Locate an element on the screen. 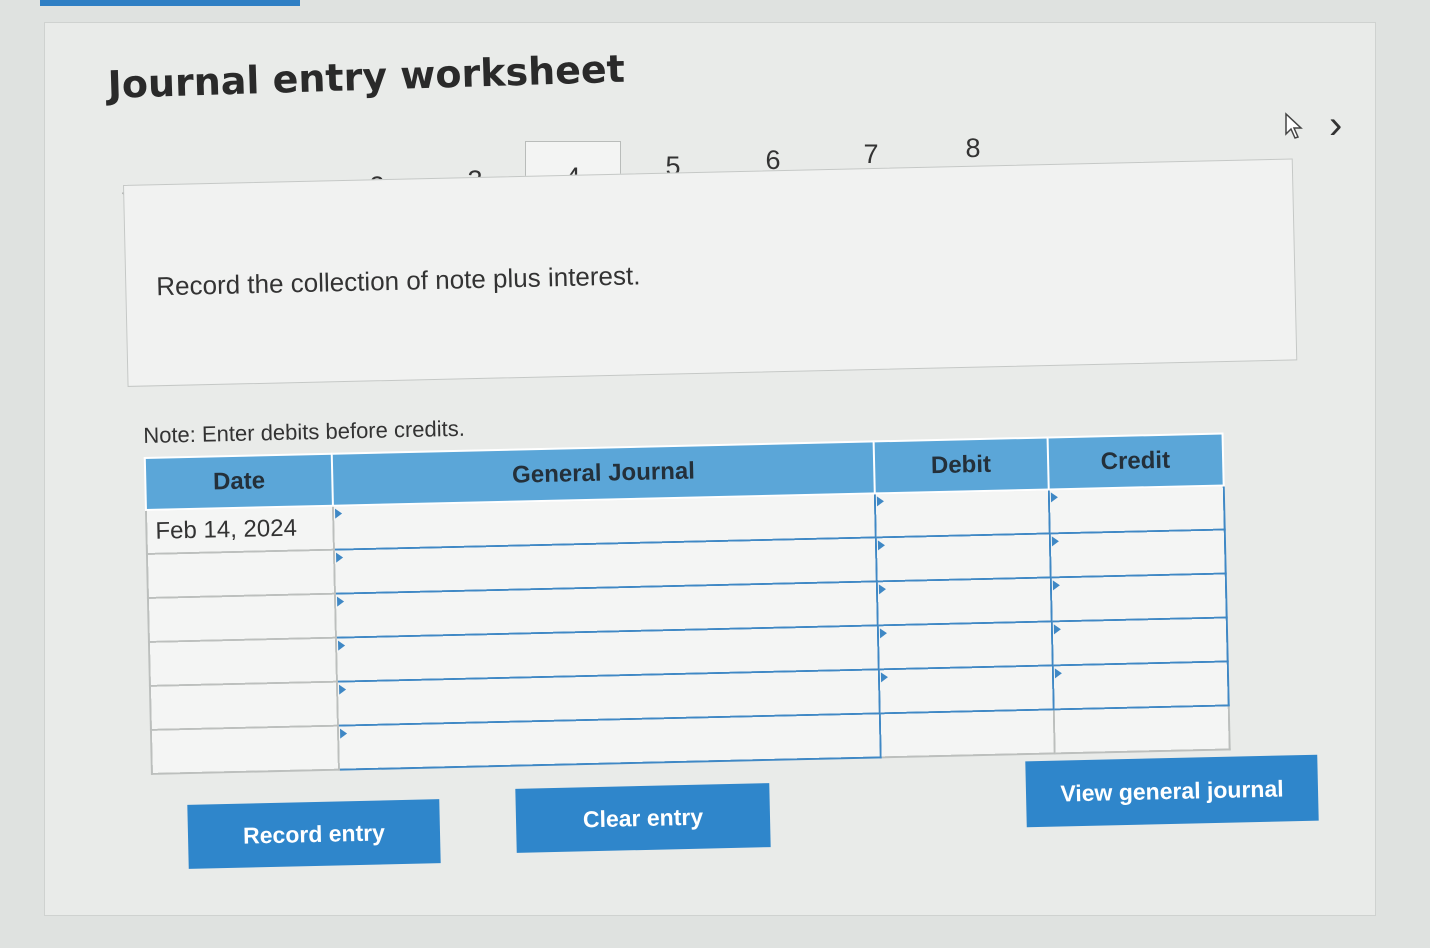  tab-8: 8 is located at coordinates (973, 148).